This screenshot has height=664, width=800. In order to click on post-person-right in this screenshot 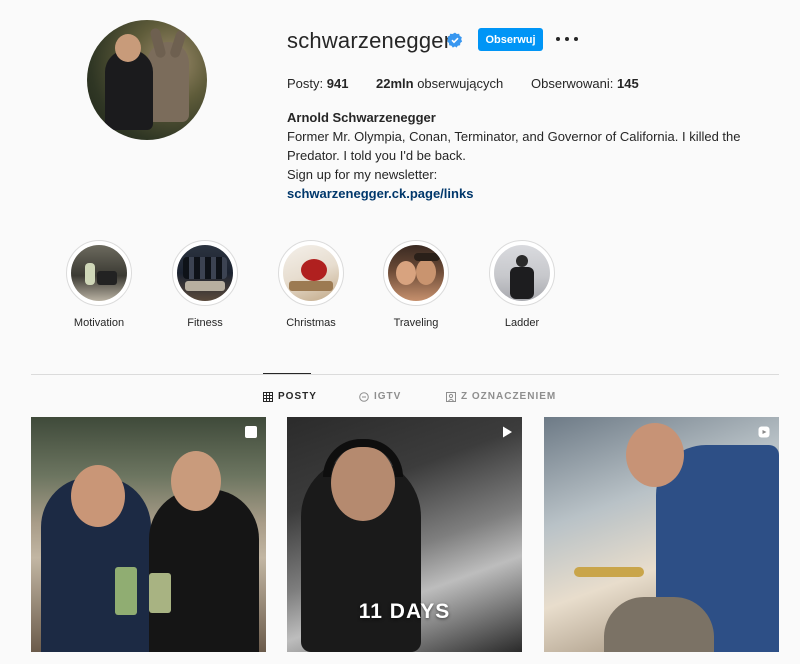, I will do `click(204, 570)`.